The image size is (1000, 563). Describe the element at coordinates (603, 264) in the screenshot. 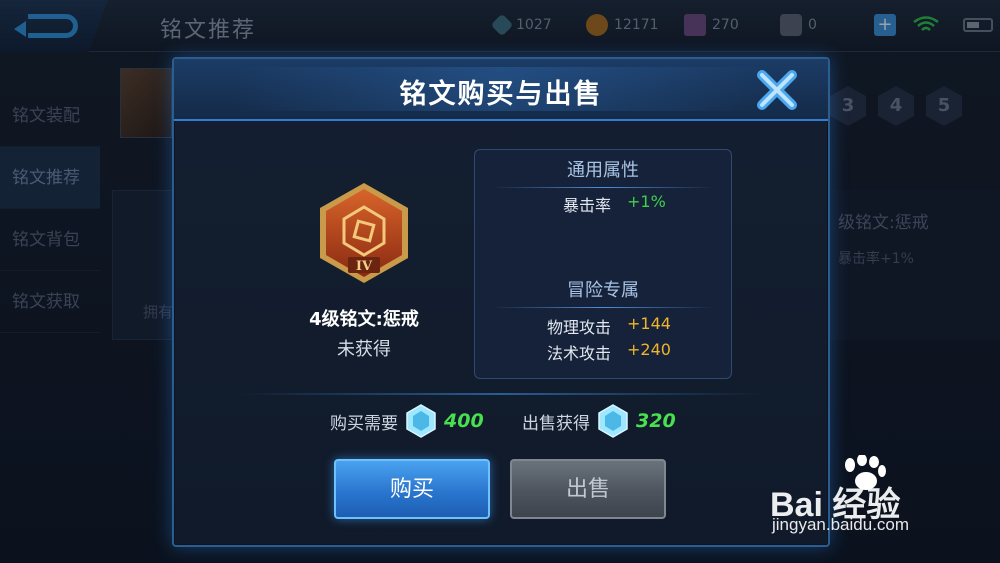

I see `attribute-panel: 通用属性 暴击率 +1% 冒险专属 物理攻击 +144 法术攻击 +240` at that location.